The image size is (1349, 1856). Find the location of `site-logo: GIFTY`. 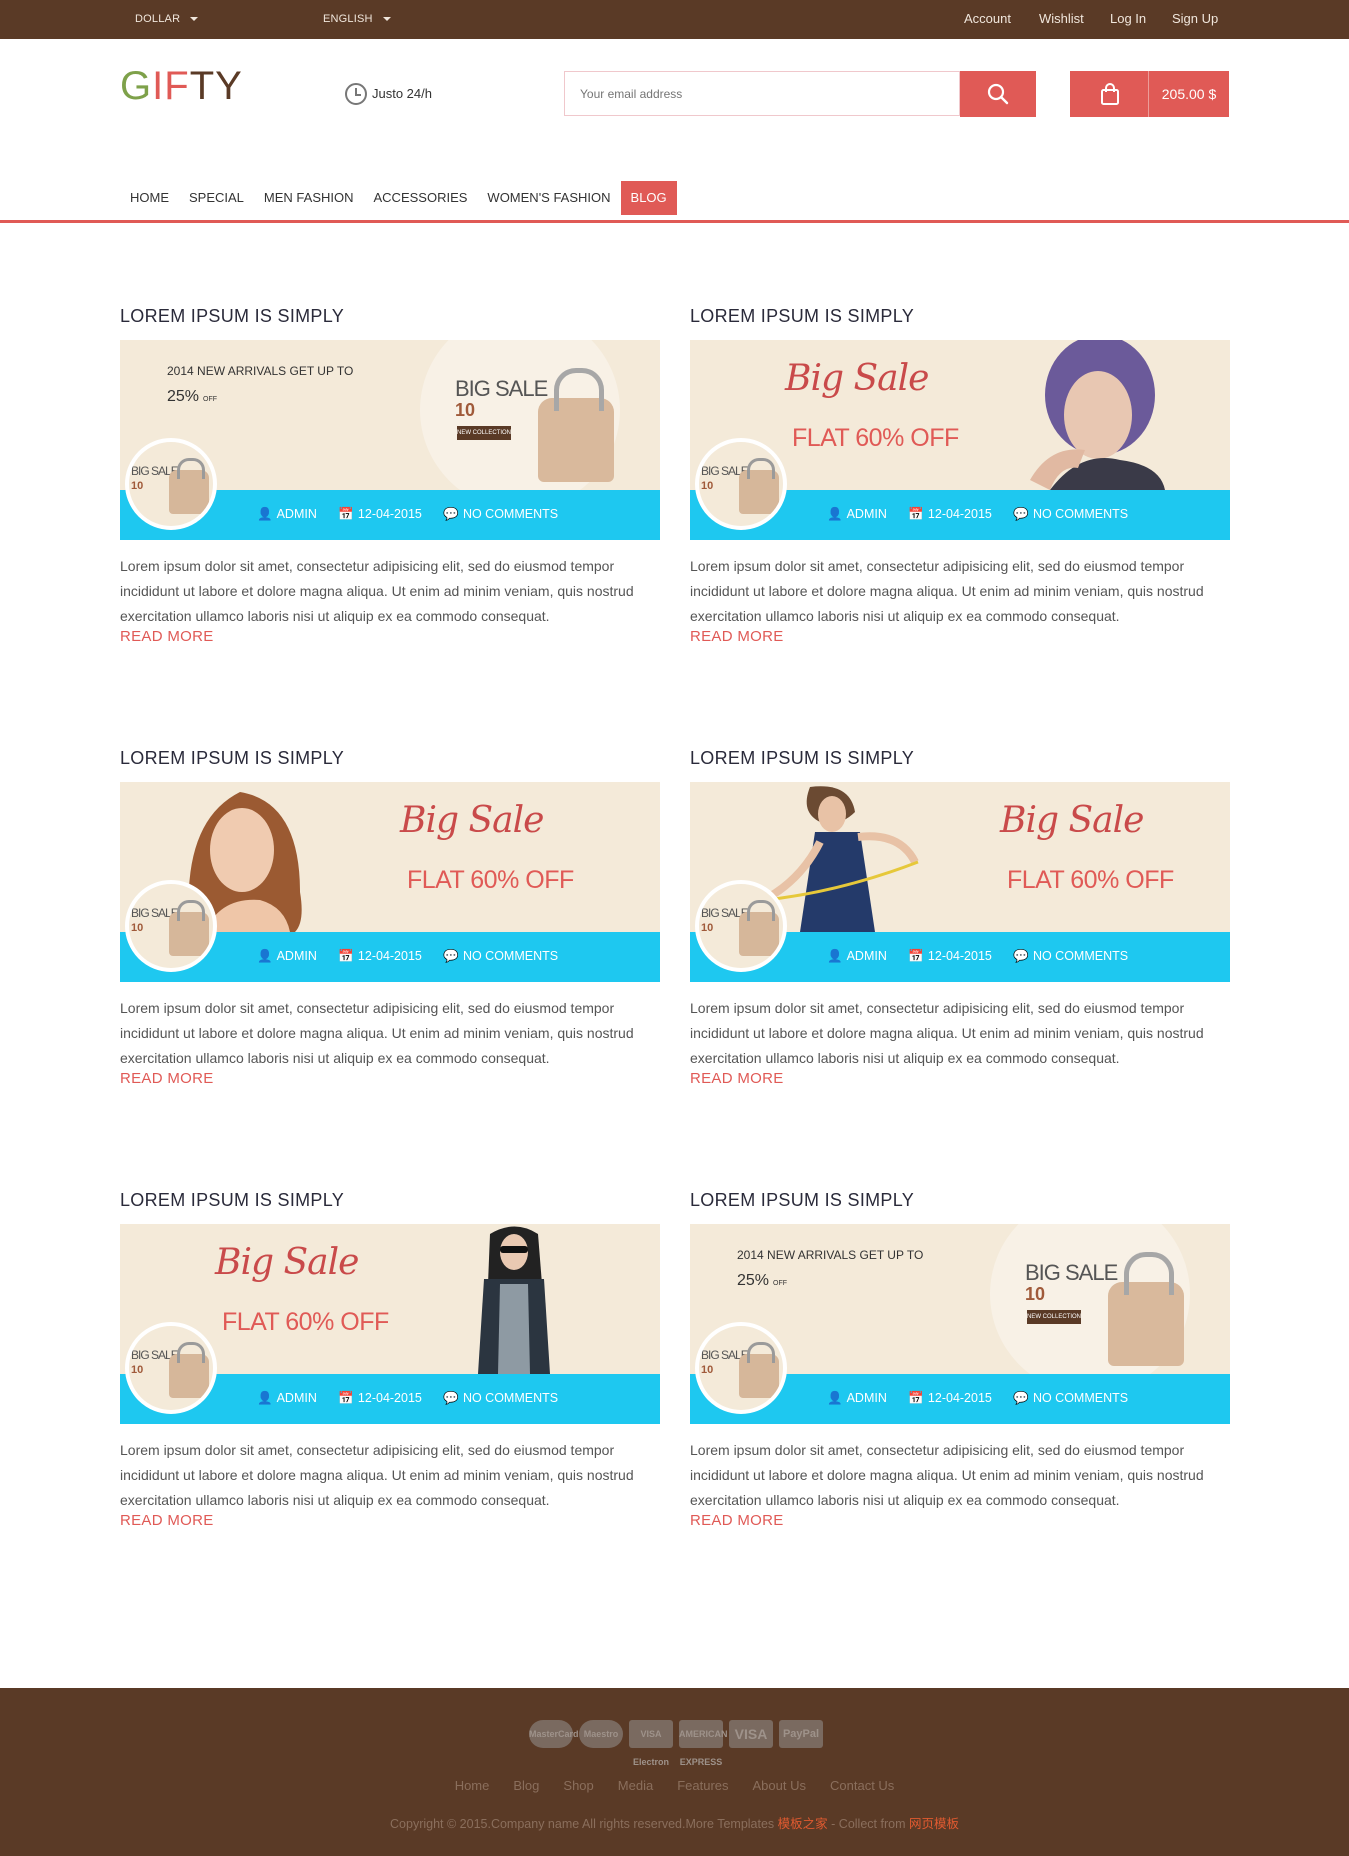

site-logo: GIFTY is located at coordinates (181, 86).